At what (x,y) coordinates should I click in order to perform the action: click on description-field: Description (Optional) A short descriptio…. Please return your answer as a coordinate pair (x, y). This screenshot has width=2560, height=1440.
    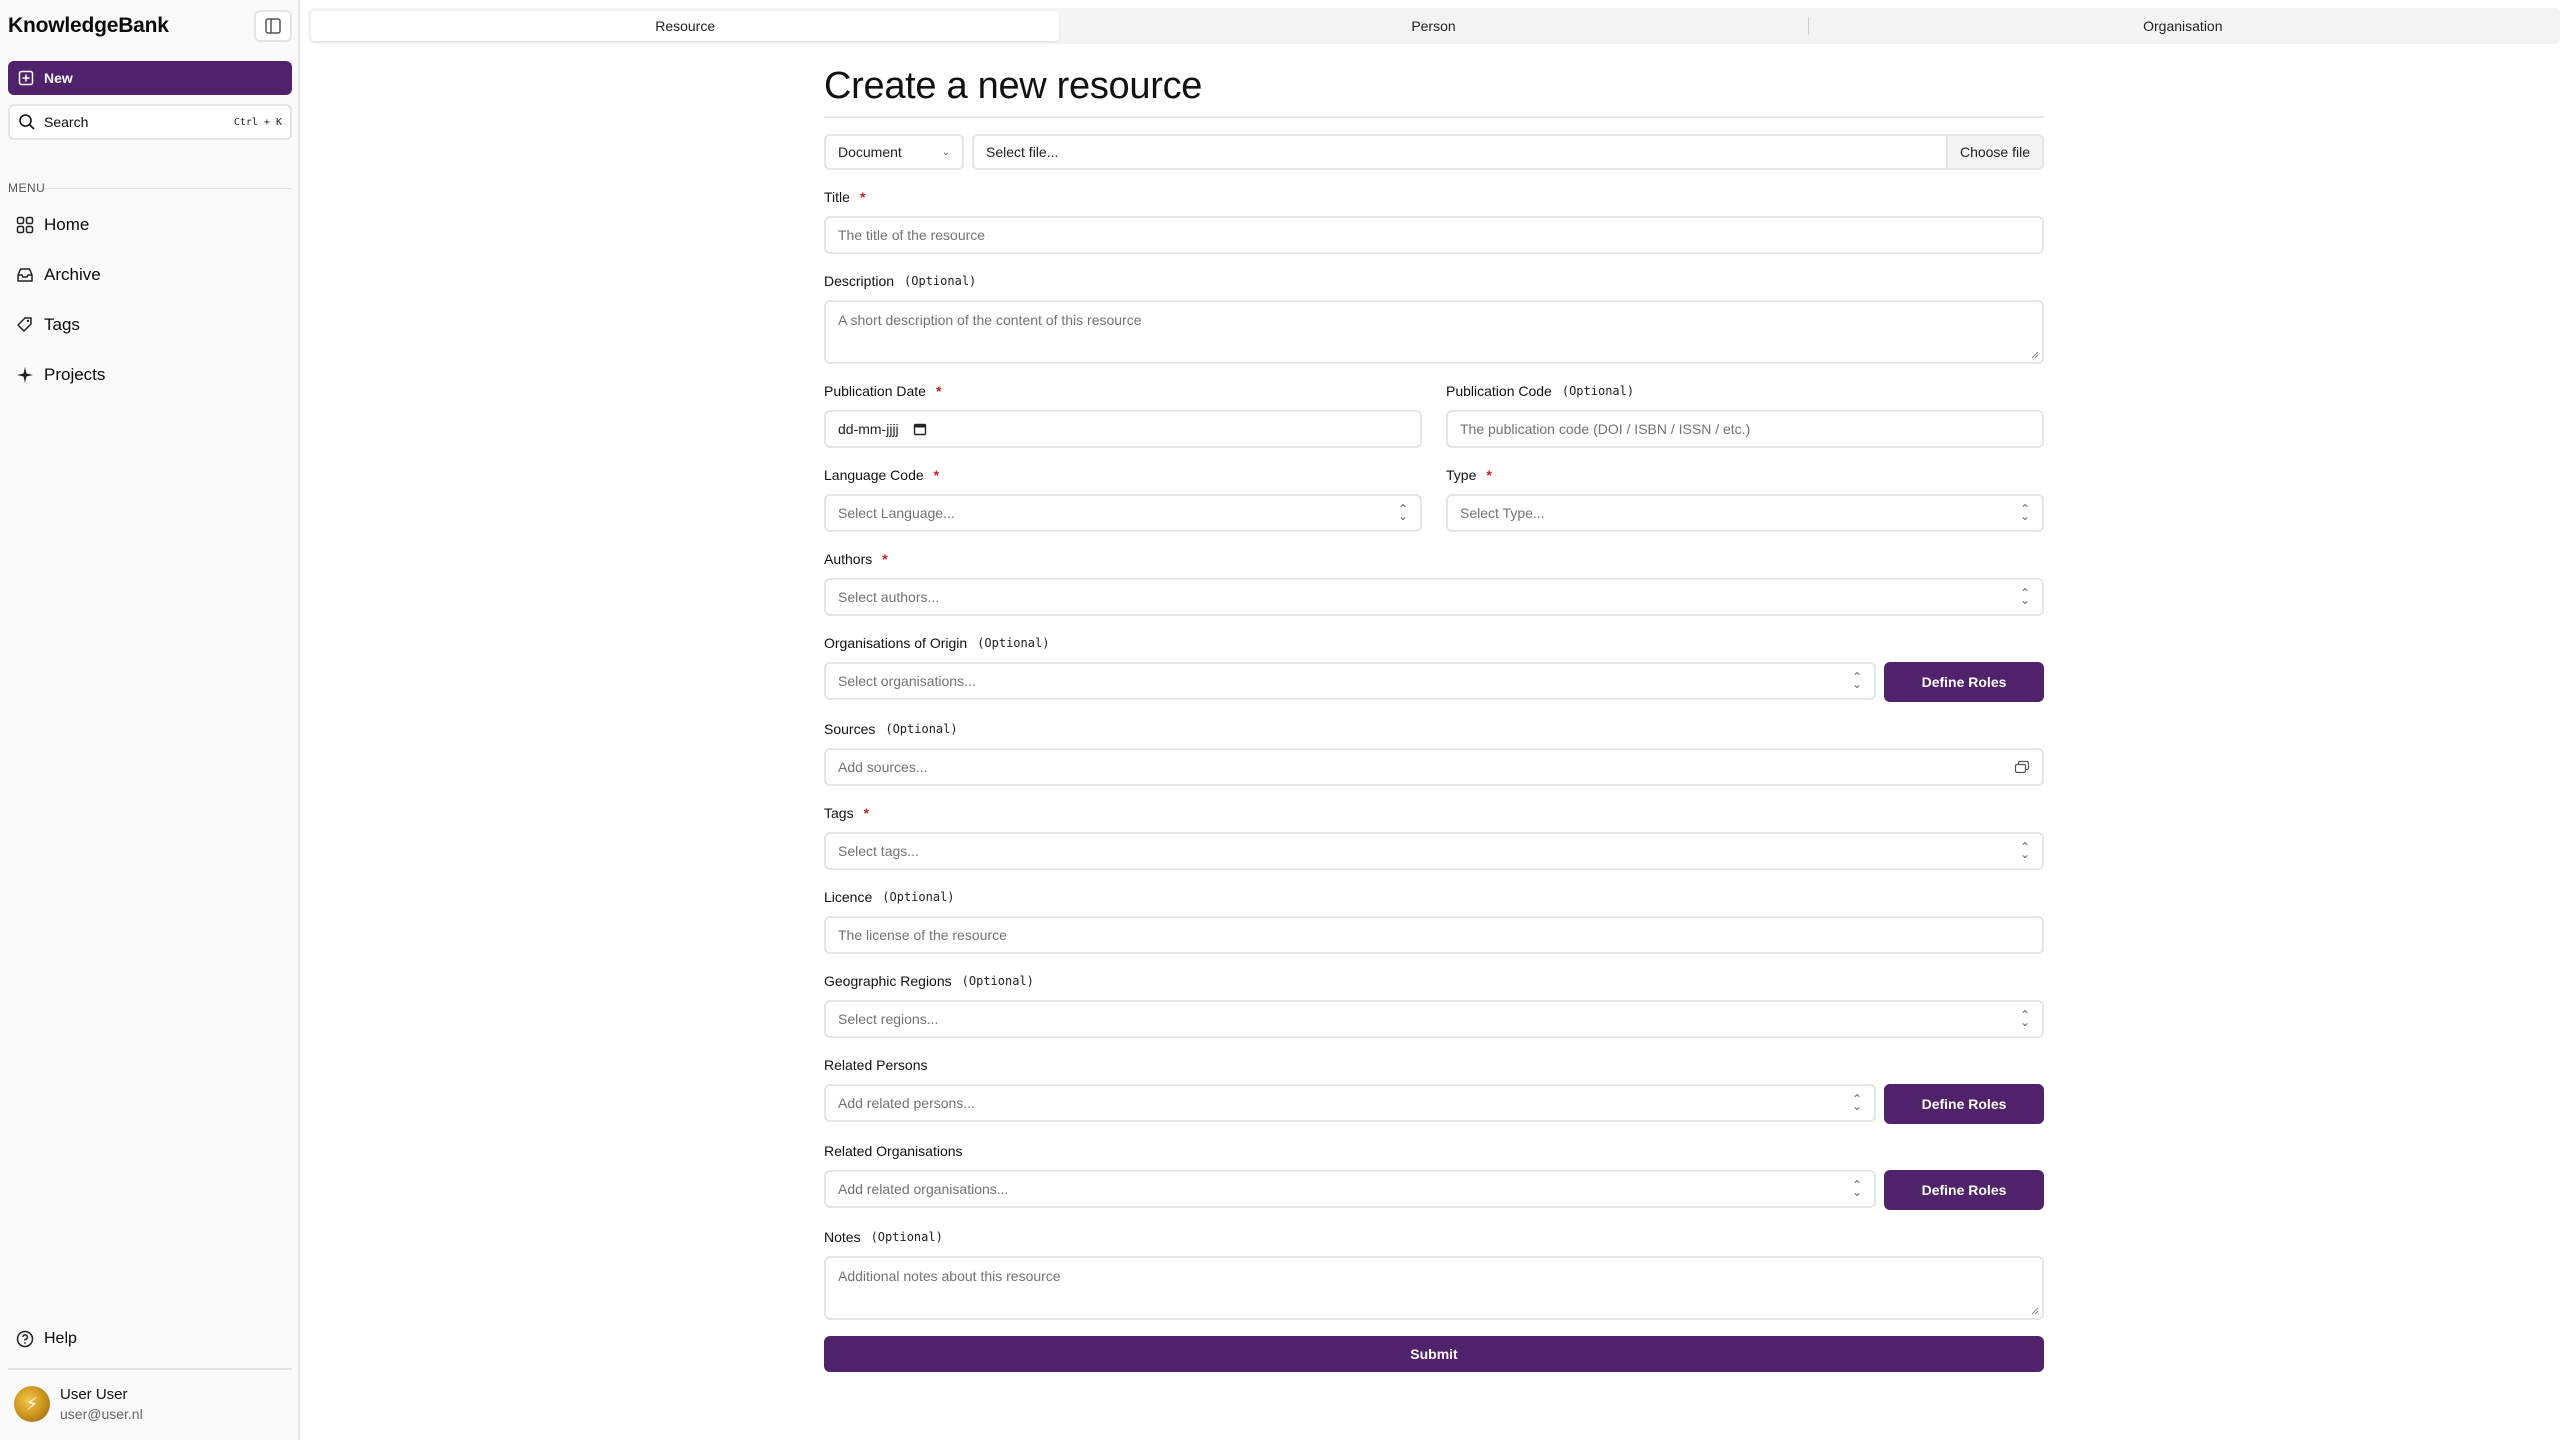
    Looking at the image, I should click on (1434, 317).